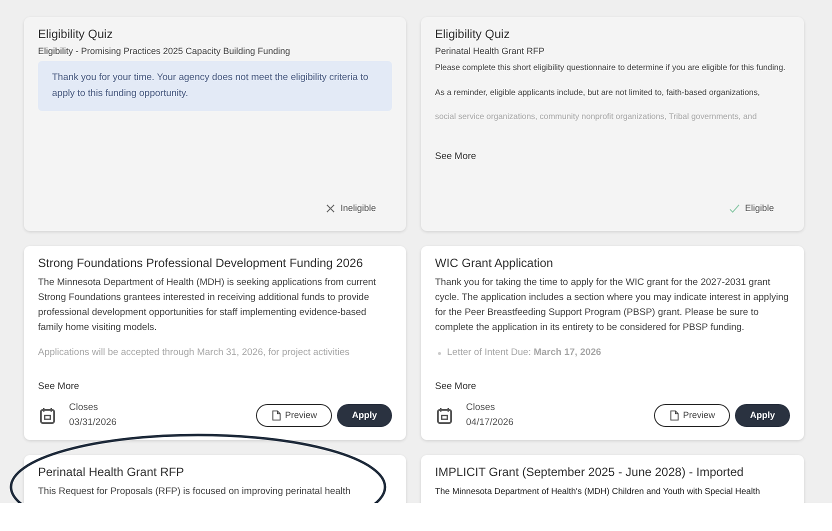 The image size is (832, 531). Describe the element at coordinates (490, 423) in the screenshot. I see `closes-date: 04/17/2026` at that location.